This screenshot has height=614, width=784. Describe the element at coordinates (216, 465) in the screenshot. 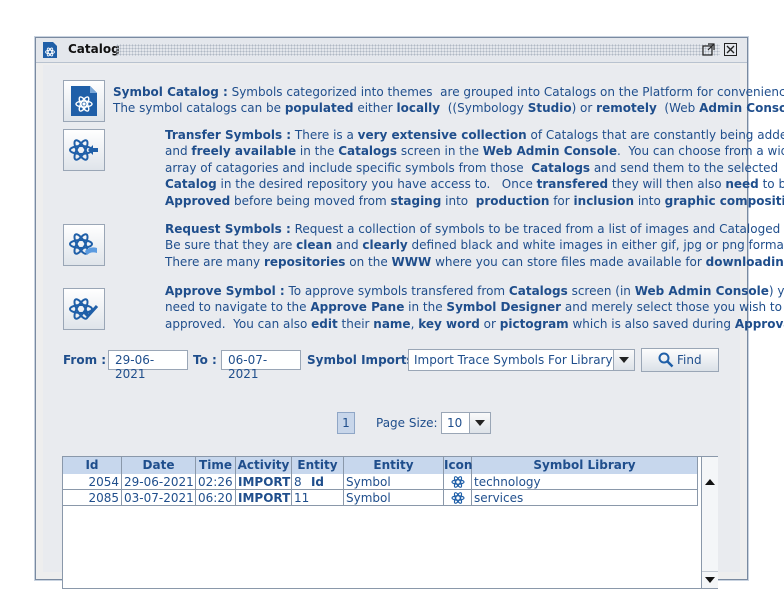

I see `column-header-time: Time` at that location.